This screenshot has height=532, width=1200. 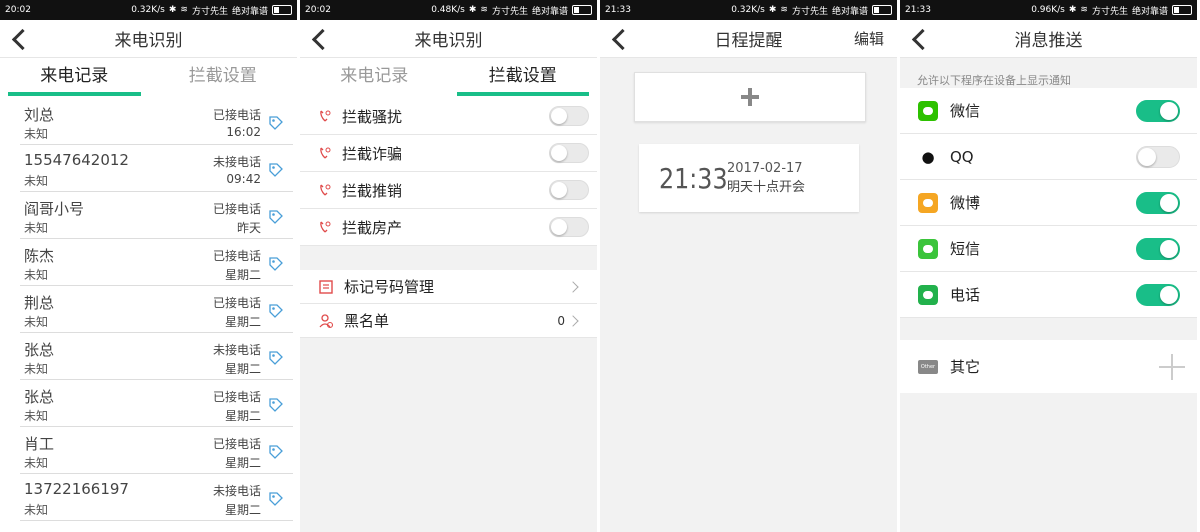 I want to click on notification-hint: 允许以下程序在设备上显示通知, so click(x=994, y=80).